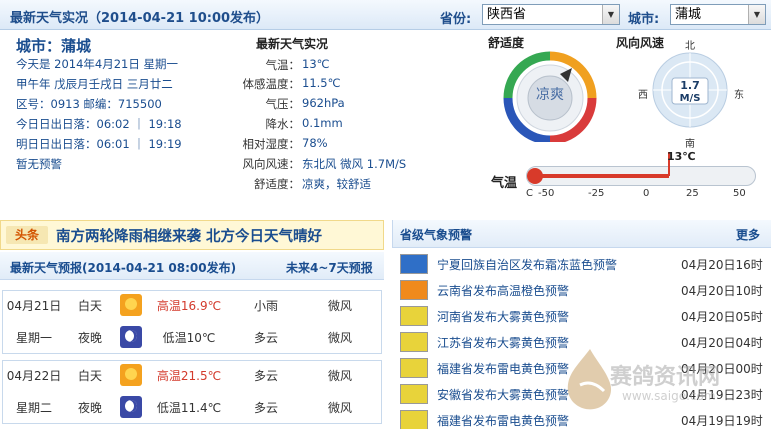 The width and height of the screenshot is (771, 429). Describe the element at coordinates (189, 338) in the screenshot. I see `forecast-low-temp: 低温10℃` at that location.